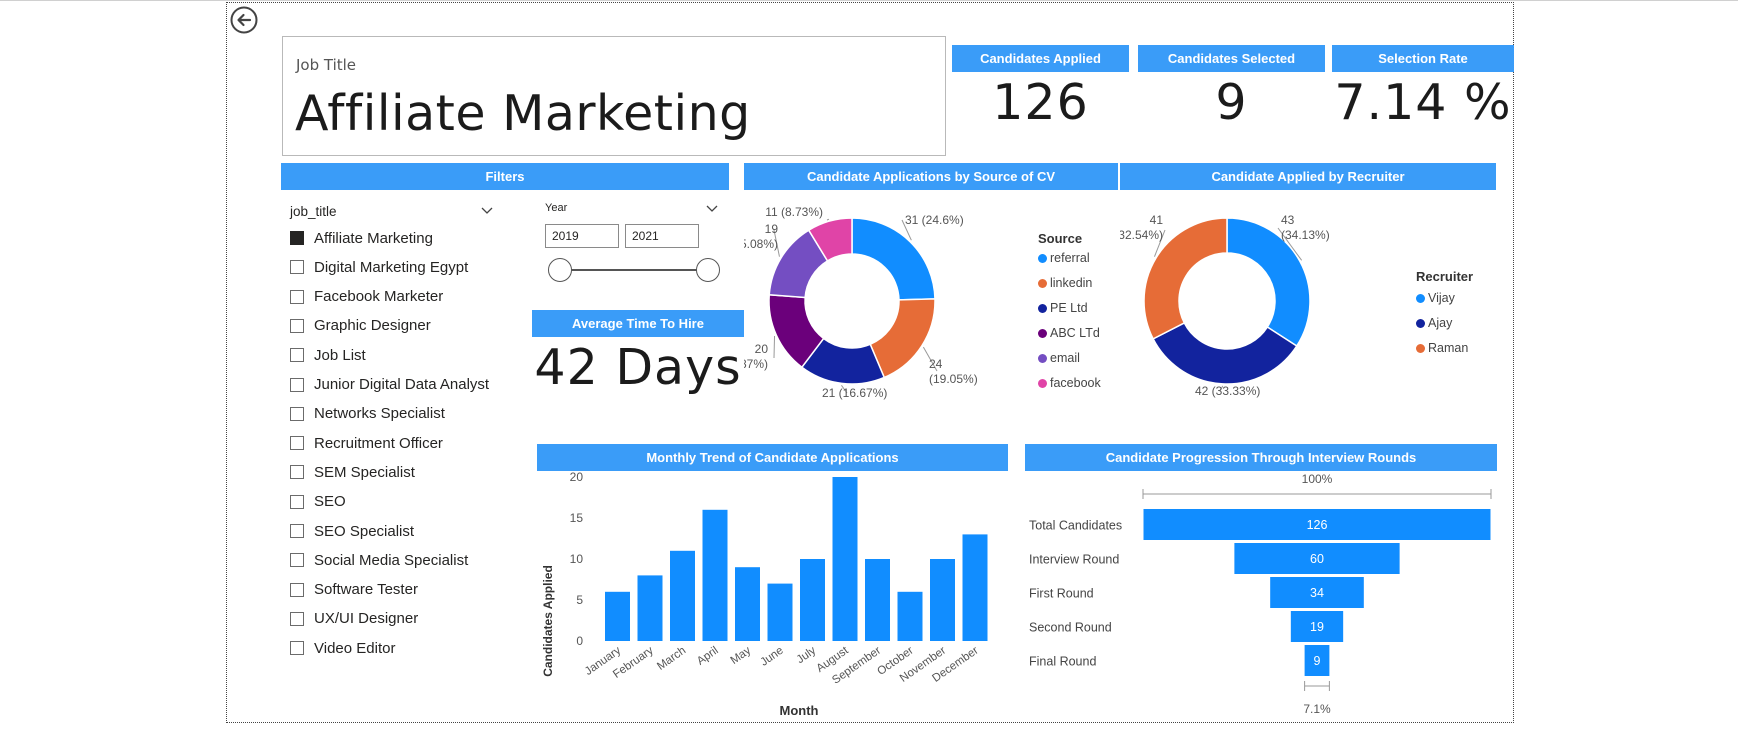 This screenshot has width=1738, height=731. I want to click on year-to-input: 2021, so click(662, 236).